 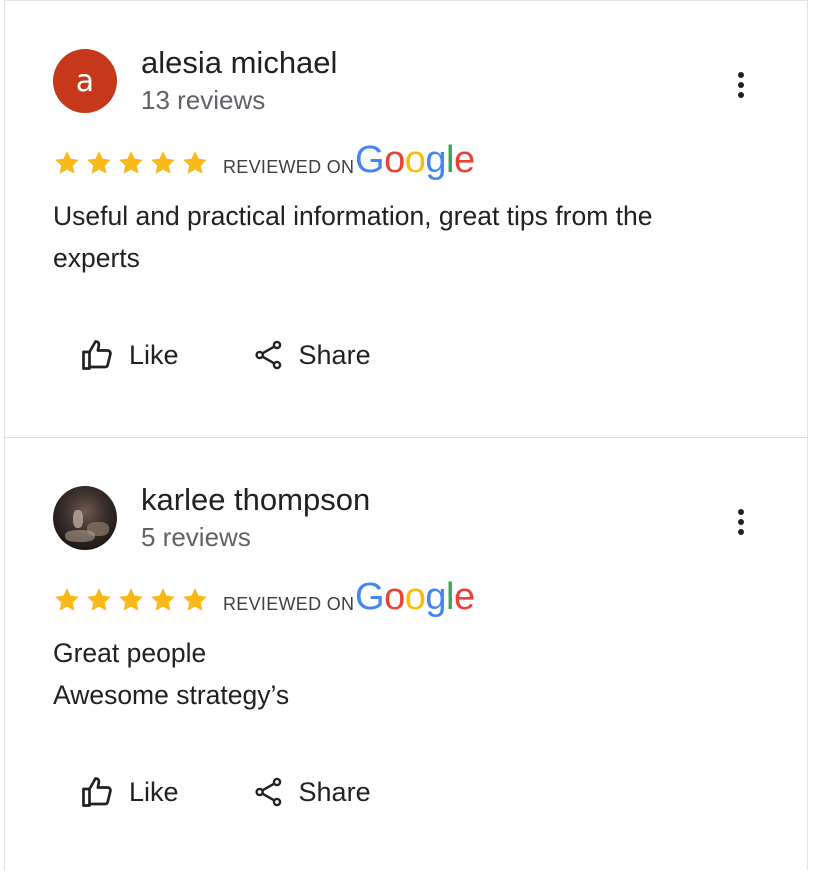 What do you see at coordinates (85, 518) in the screenshot?
I see `avatar` at bounding box center [85, 518].